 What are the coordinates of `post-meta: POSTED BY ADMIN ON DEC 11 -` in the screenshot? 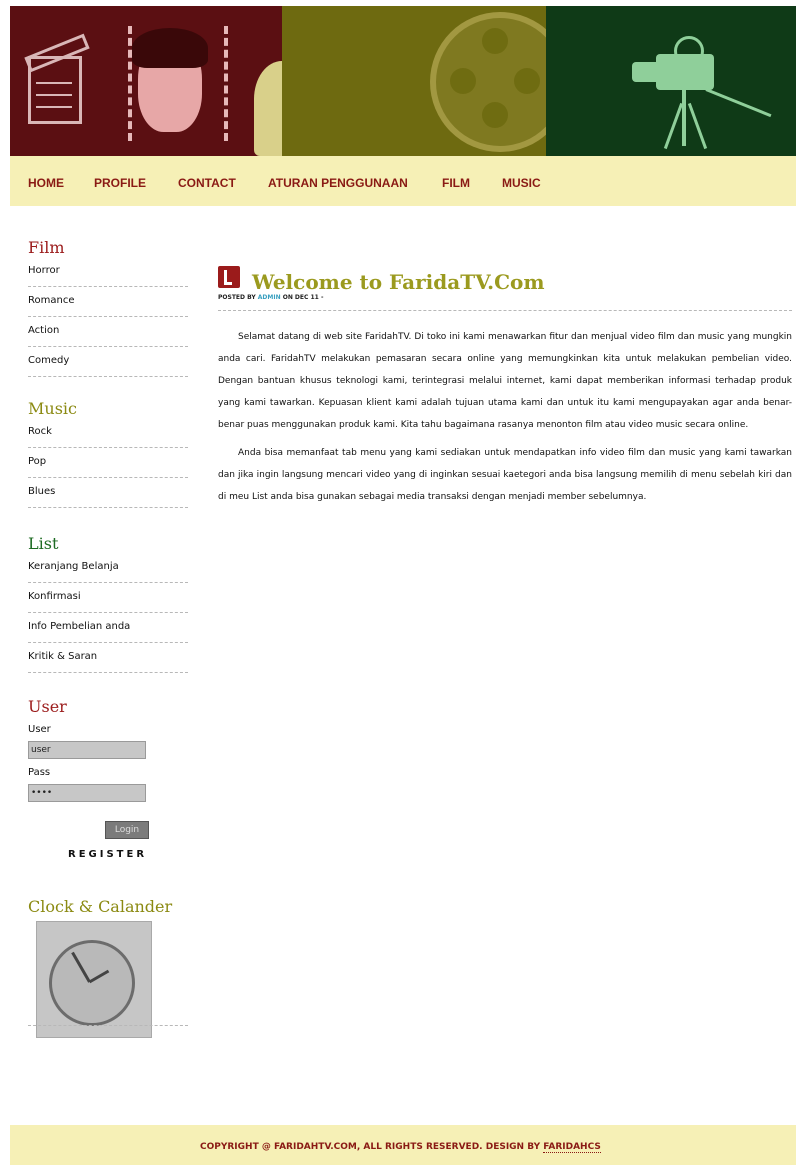 It's located at (270, 297).